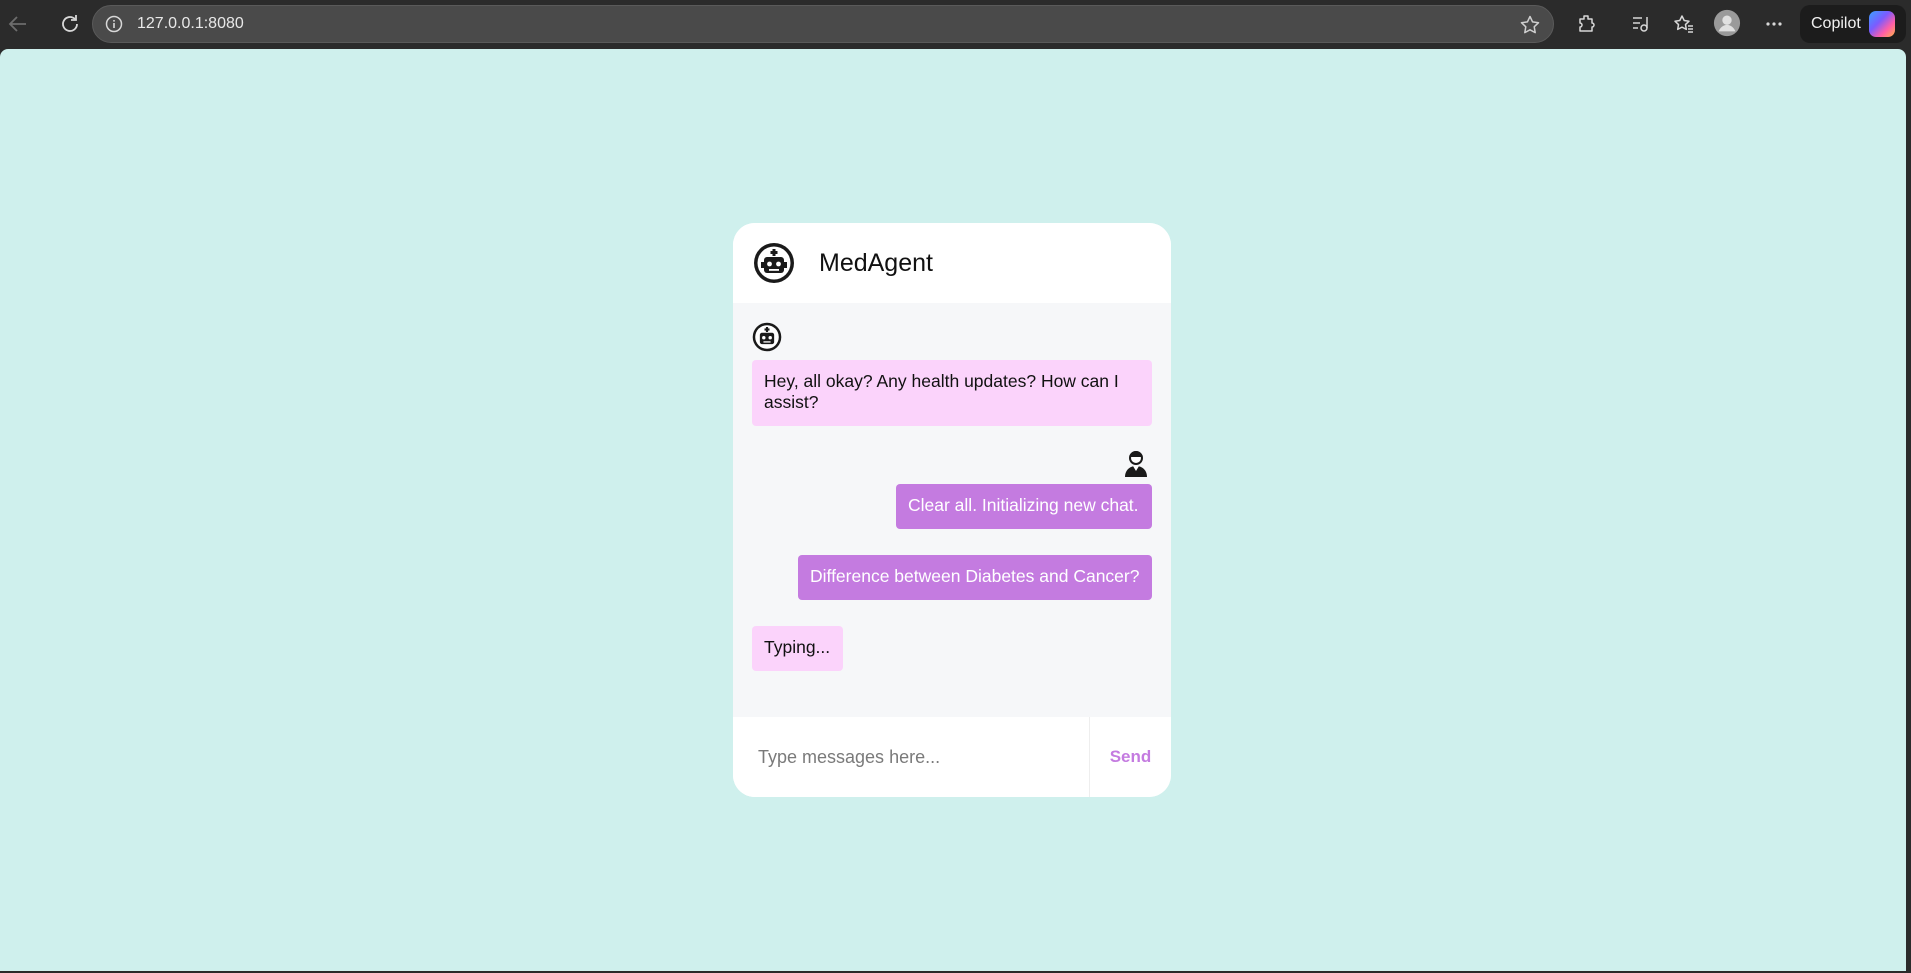 Image resolution: width=1911 pixels, height=973 pixels. Describe the element at coordinates (911, 757) in the screenshot. I see `message-input` at that location.